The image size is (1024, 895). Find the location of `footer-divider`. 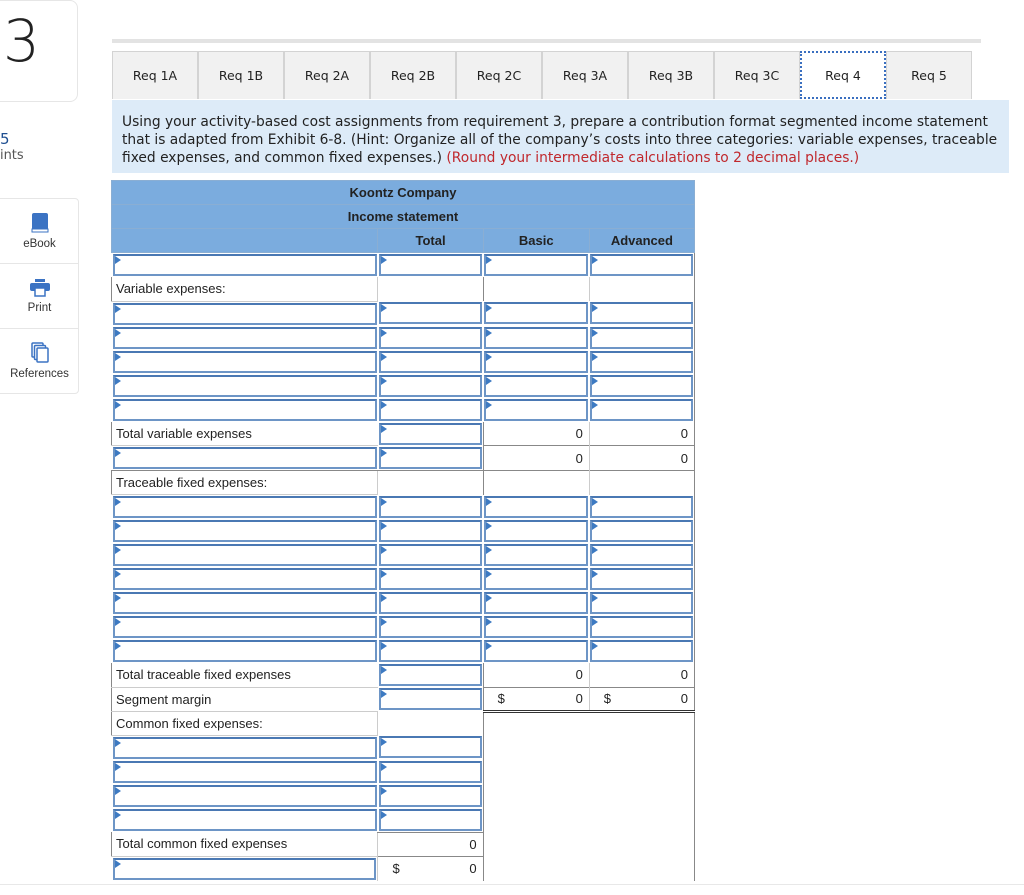

footer-divider is located at coordinates (512, 884).